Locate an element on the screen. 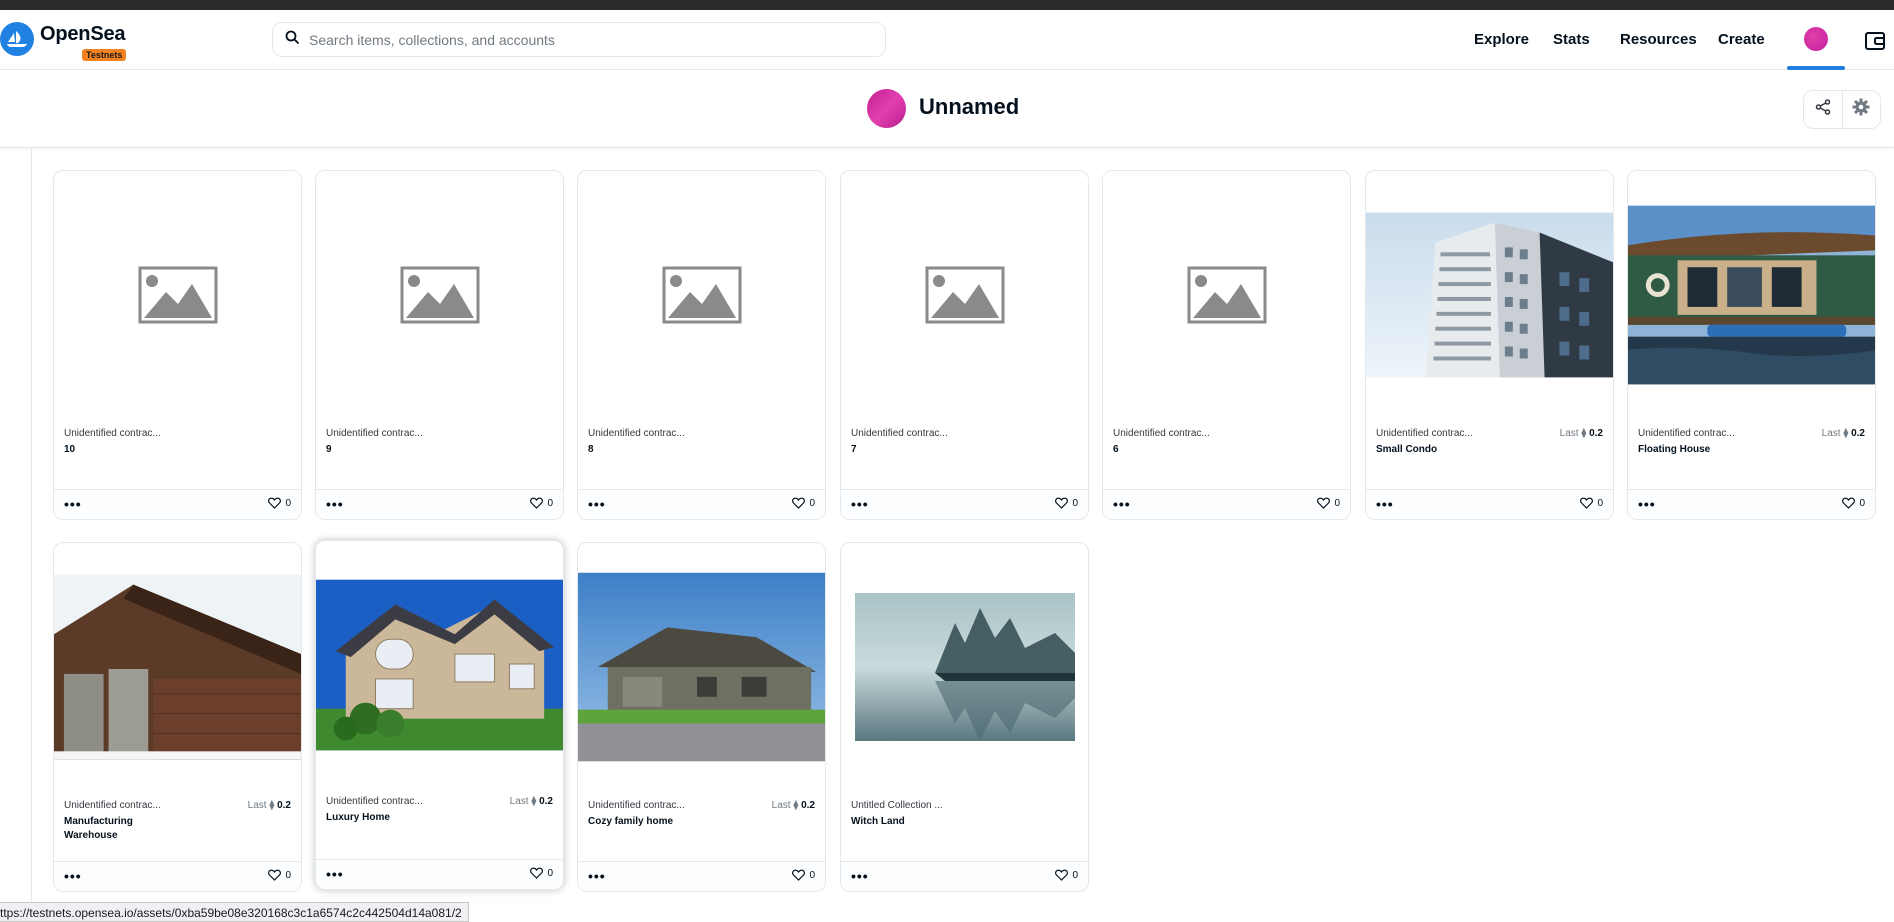 The height and width of the screenshot is (922, 1894). nft-card: Unidentified contrac... 9 ••• 0 is located at coordinates (439, 345).